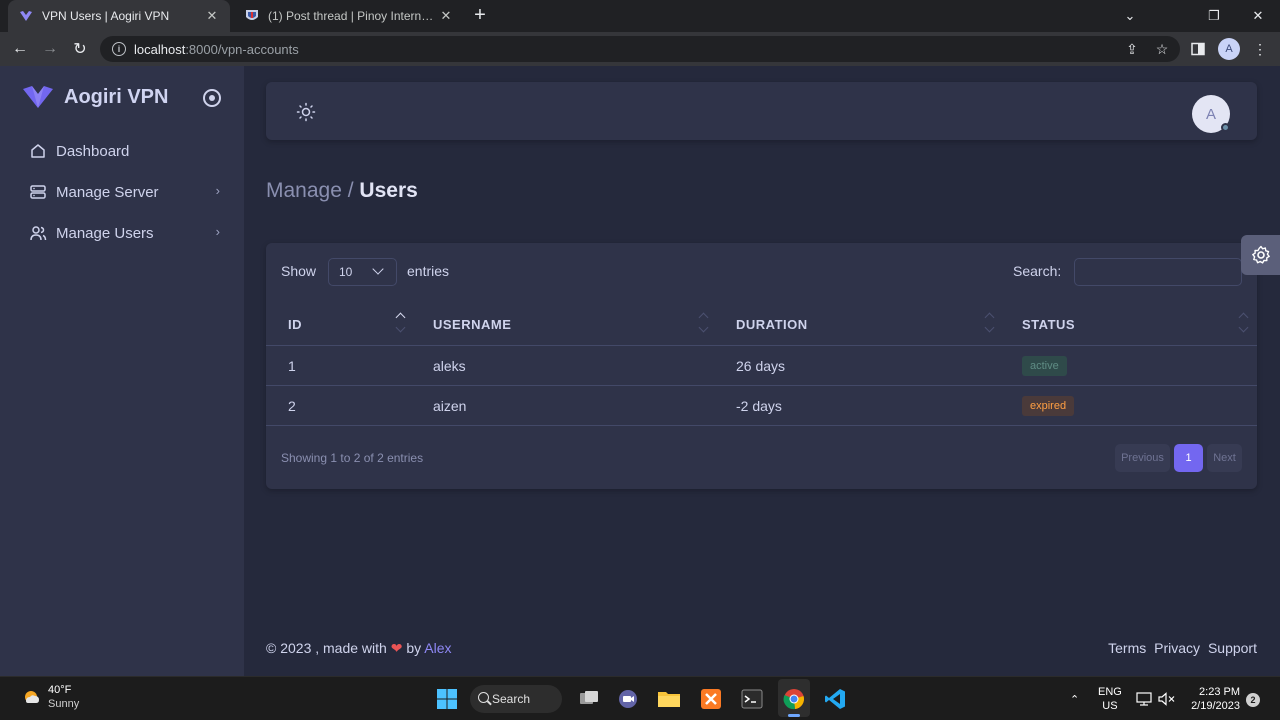 This screenshot has width=1280, height=720. Describe the element at coordinates (362, 272) in the screenshot. I see `entries-select: 10` at that location.